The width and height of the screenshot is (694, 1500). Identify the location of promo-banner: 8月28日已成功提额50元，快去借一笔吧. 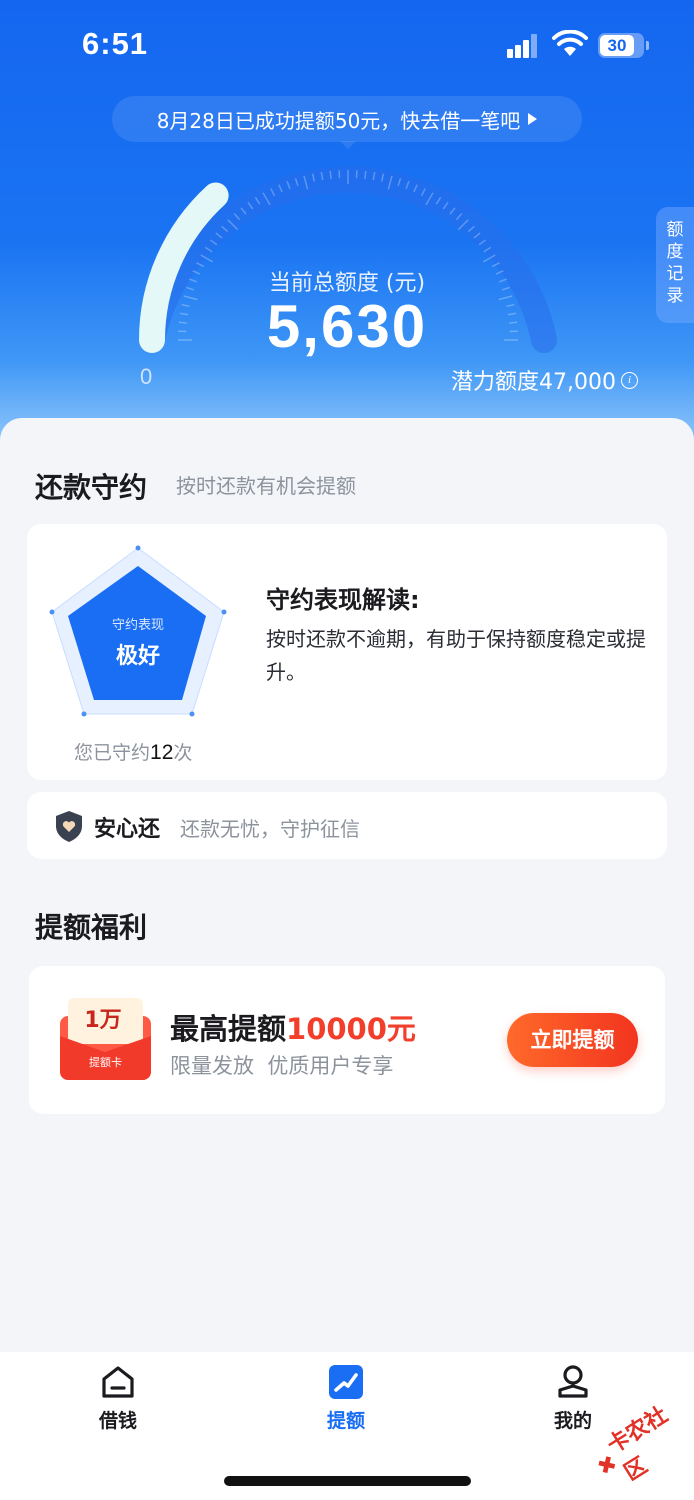
(347, 119).